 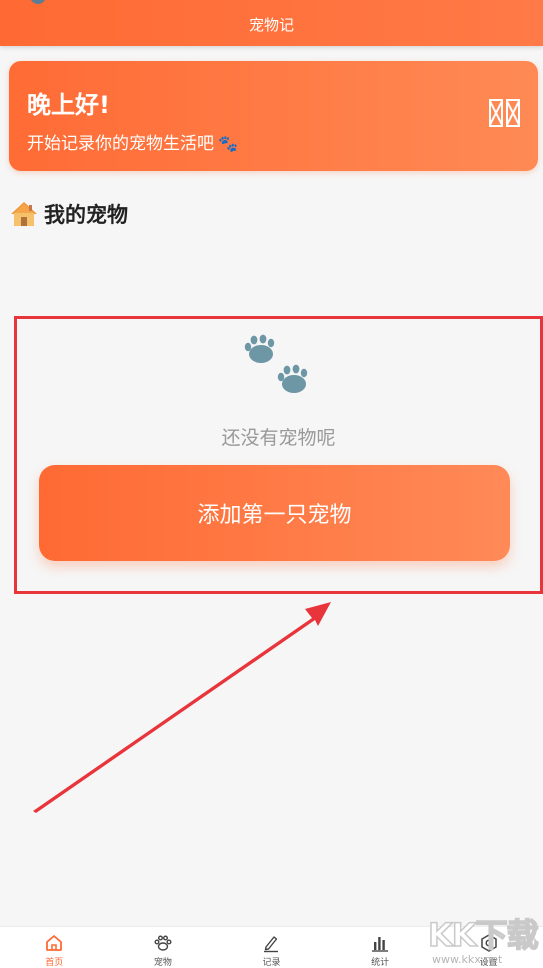 I want to click on app-title: 宠物记, so click(x=271, y=25).